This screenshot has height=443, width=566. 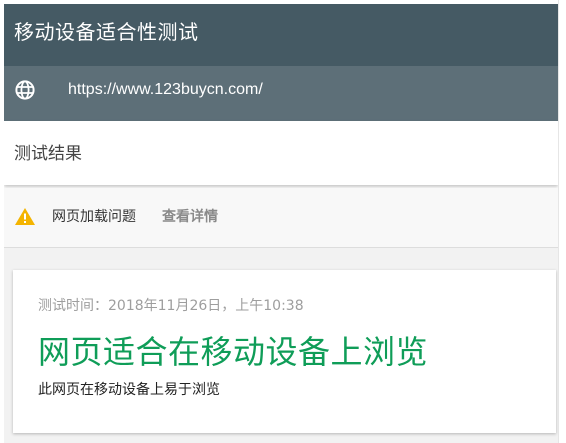 I want to click on page-title: 移动设备适合性测试, so click(x=106, y=32).